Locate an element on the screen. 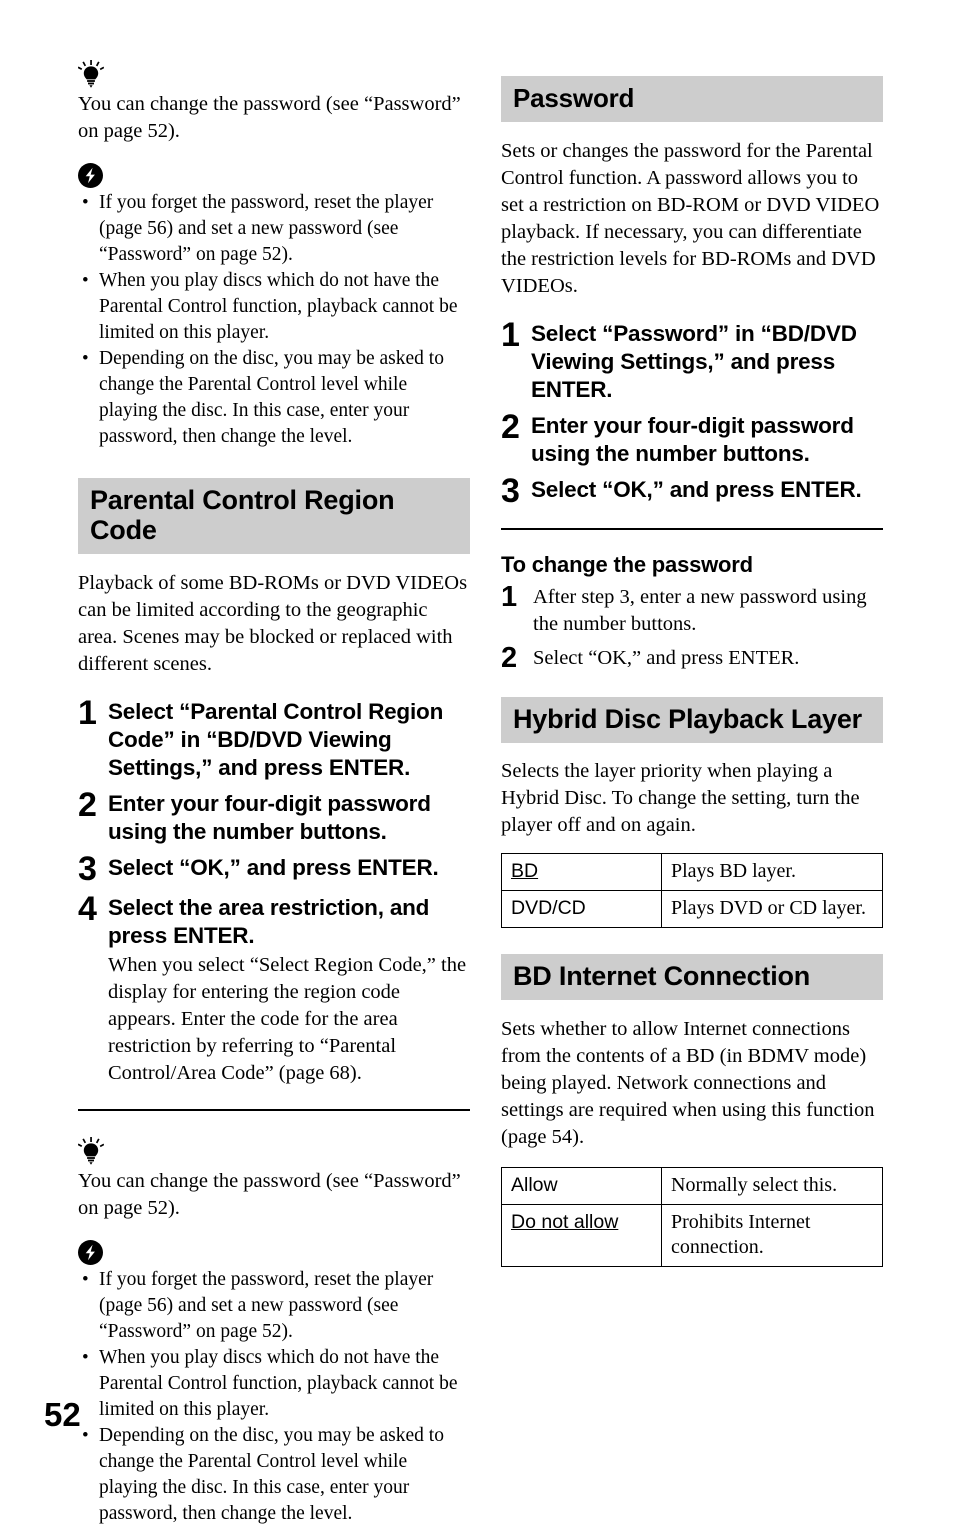 This screenshot has height=1527, width=954. section-title: Hybrid Disc Playback Layer is located at coordinates (687, 719).